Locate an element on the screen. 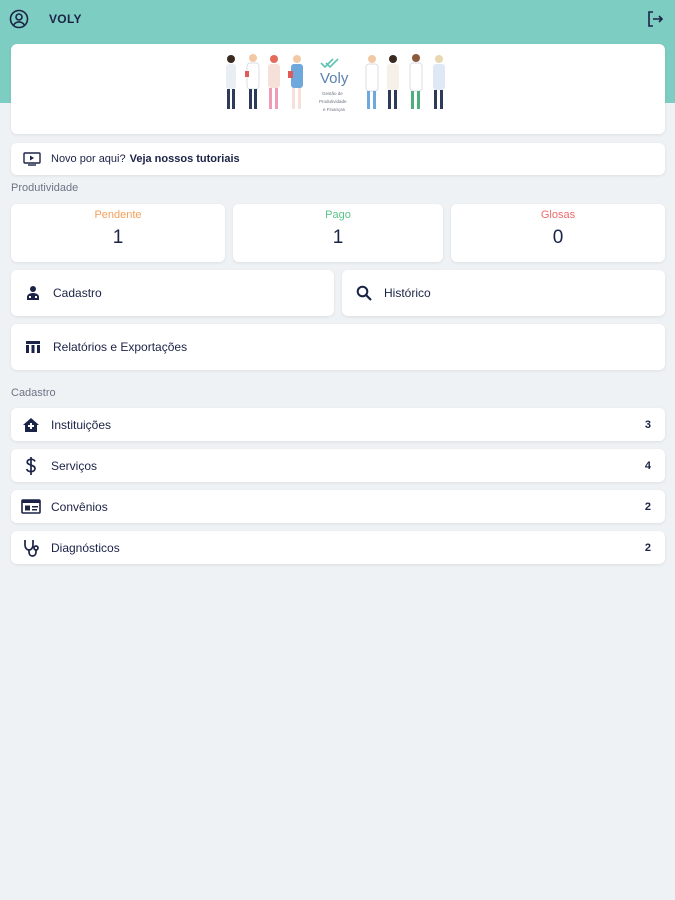 The height and width of the screenshot is (900, 675). list-item-label: Diagnósticos is located at coordinates (85, 547).